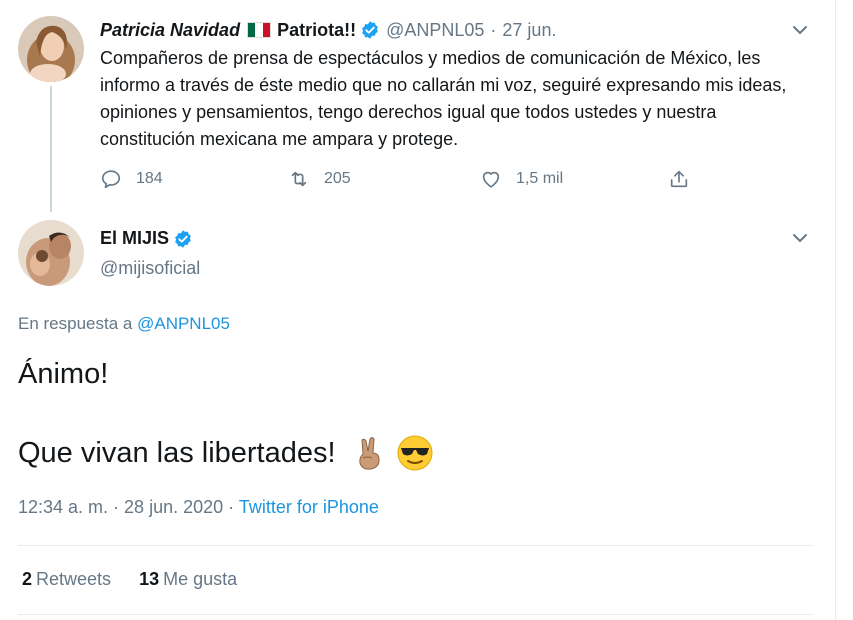  I want to click on author-name: El MIJIS, so click(134, 238).